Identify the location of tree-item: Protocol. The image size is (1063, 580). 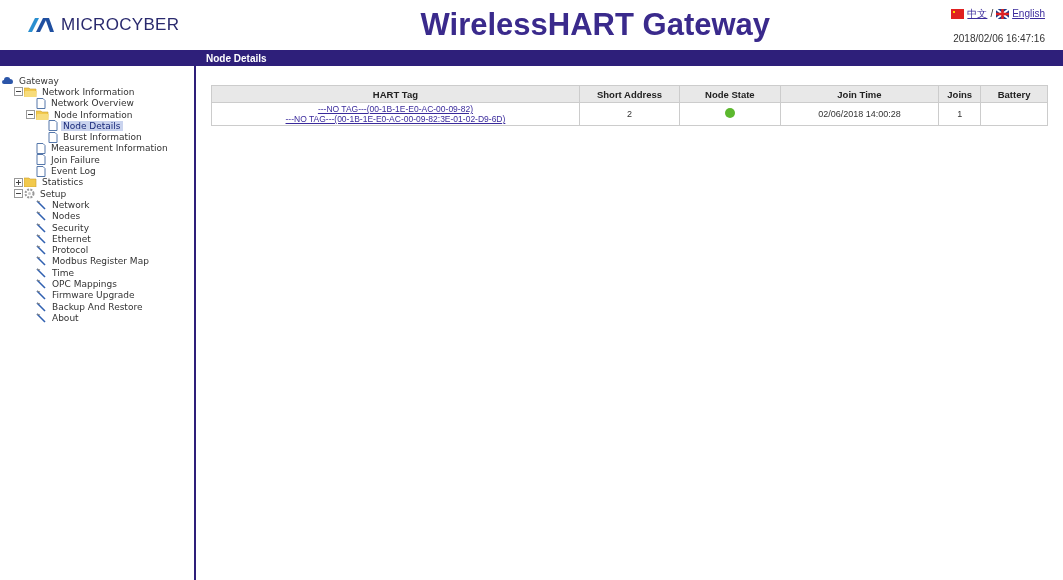
(70, 250).